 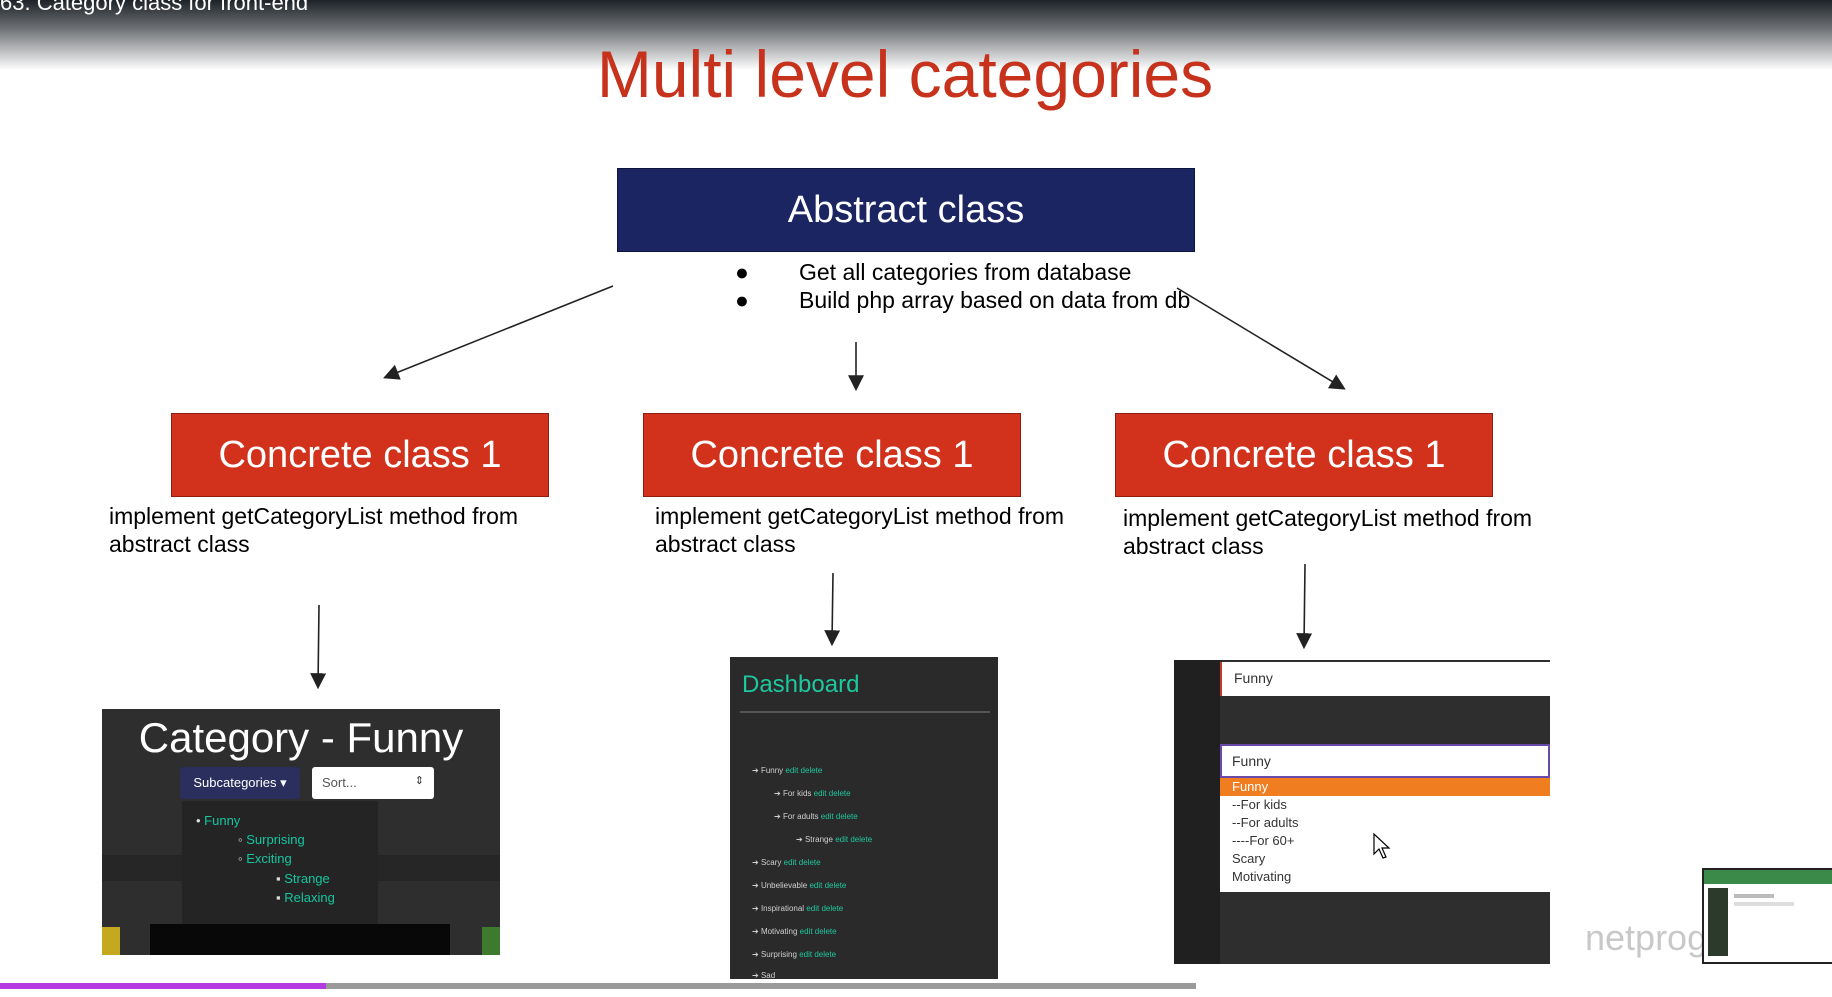 I want to click on video-progress-fill, so click(x=163, y=986).